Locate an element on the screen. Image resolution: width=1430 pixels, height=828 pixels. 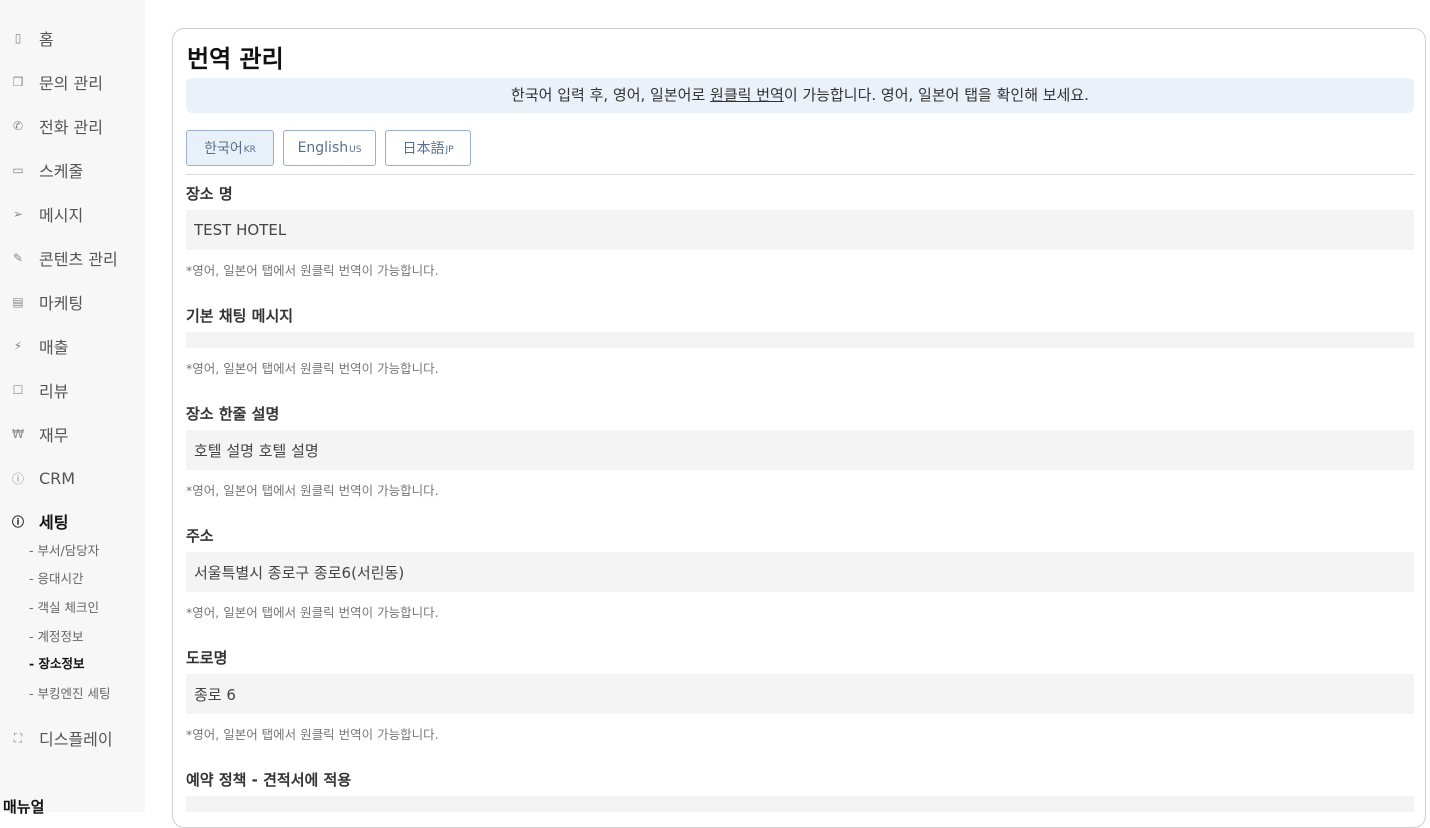
sidebar-item-label: 콘텐츠 관리 is located at coordinates (78, 259).